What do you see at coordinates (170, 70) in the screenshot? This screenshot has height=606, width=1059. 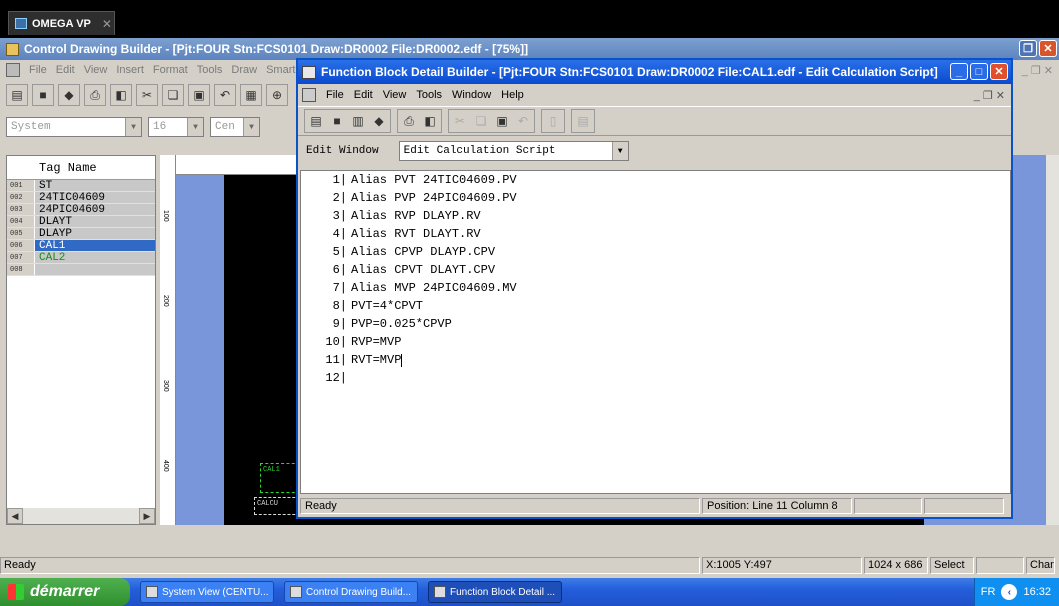 I see `menu-format: Format` at bounding box center [170, 70].